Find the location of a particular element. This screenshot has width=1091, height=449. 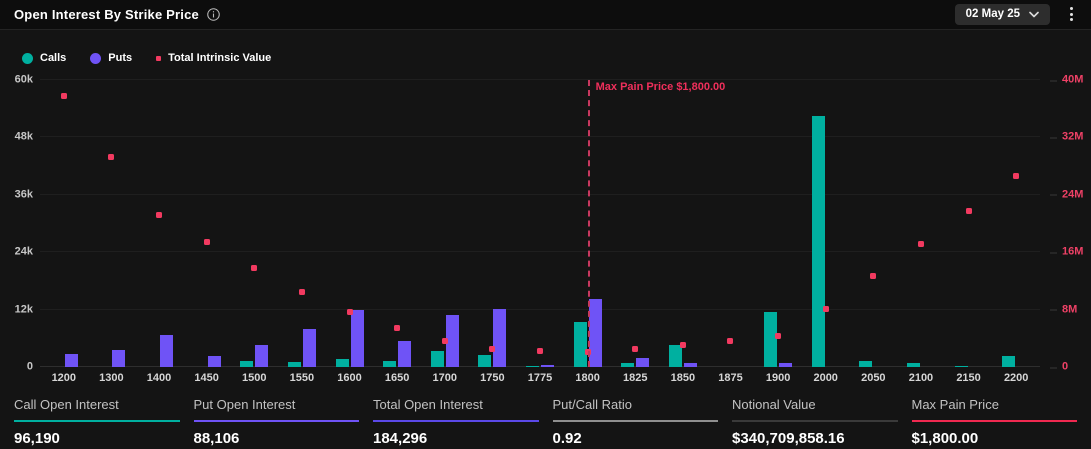

y-axis-left-tick: 36k is located at coordinates (23, 194).